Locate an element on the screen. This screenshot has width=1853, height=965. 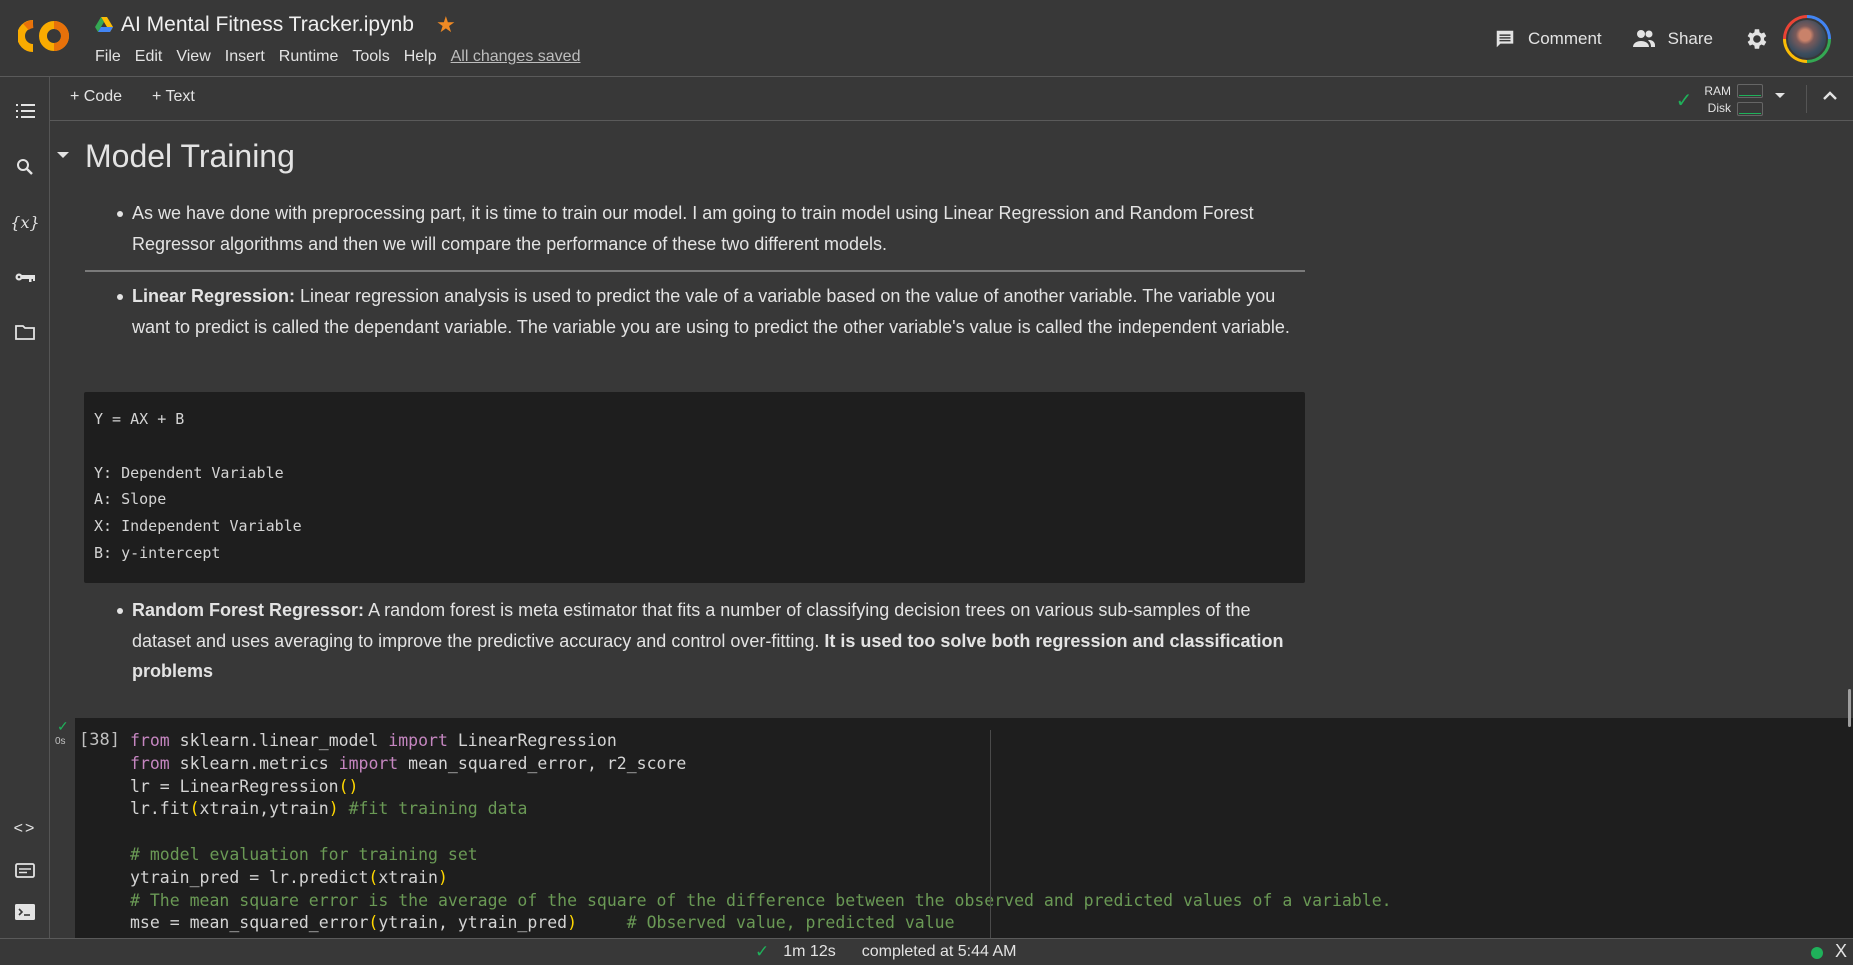
runtime-resources: ✓ RAM Disk is located at coordinates (1719, 100).